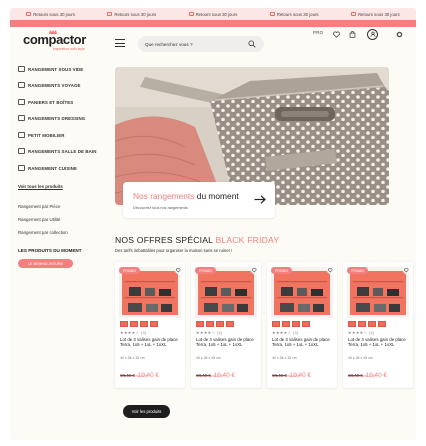 The image size is (426, 446). What do you see at coordinates (21, 151) in the screenshot?
I see `bathroom-icon` at bounding box center [21, 151].